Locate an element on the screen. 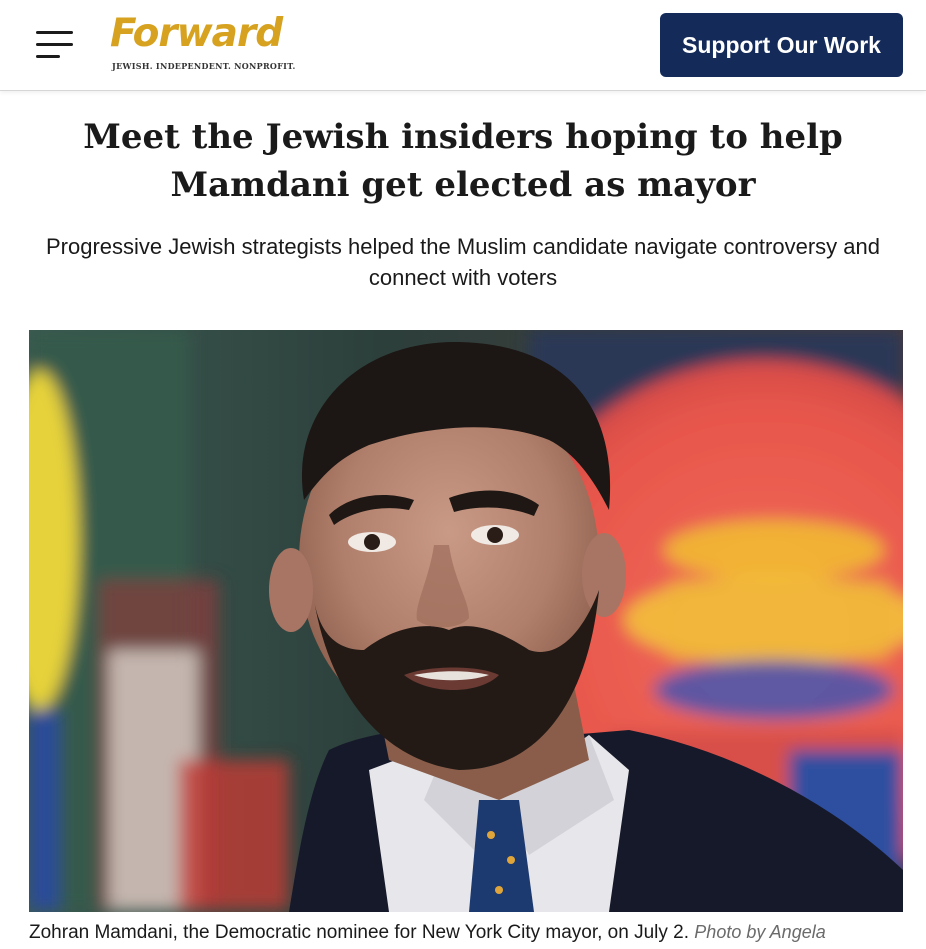 The width and height of the screenshot is (926, 949). logo-wordmark: Forward is located at coordinates (196, 33).